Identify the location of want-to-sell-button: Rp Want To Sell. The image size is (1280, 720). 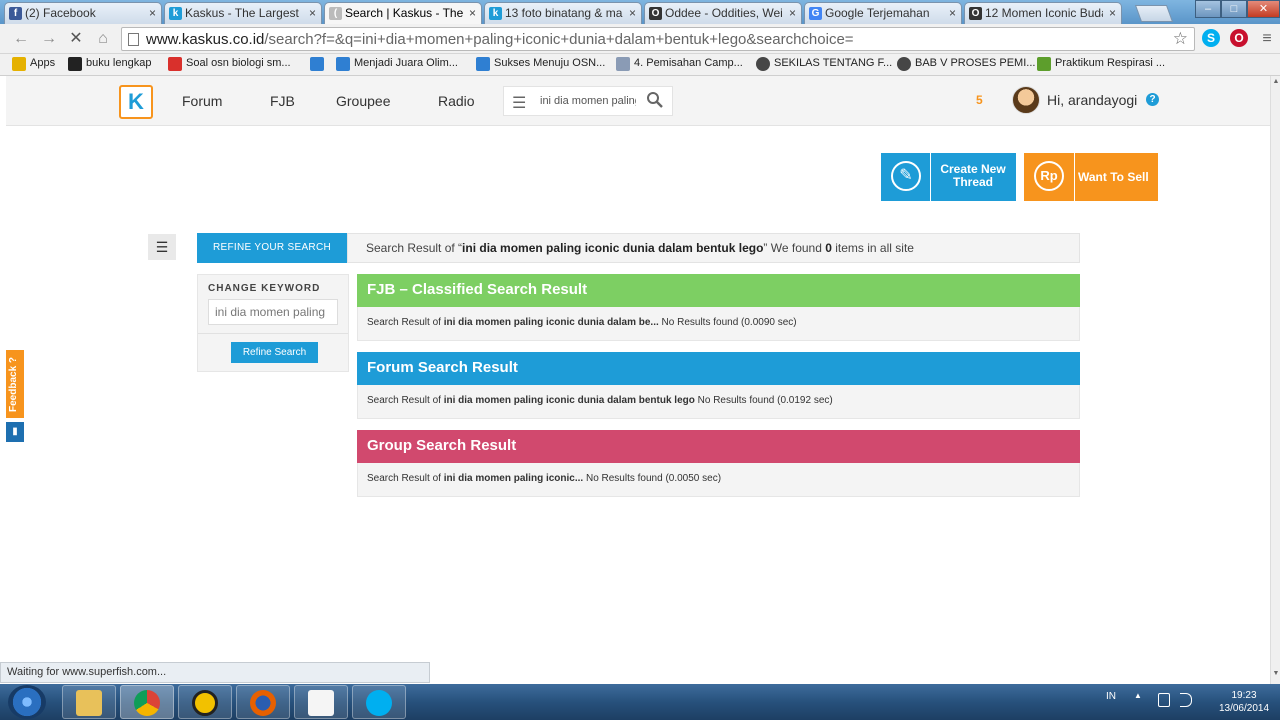
(1091, 177).